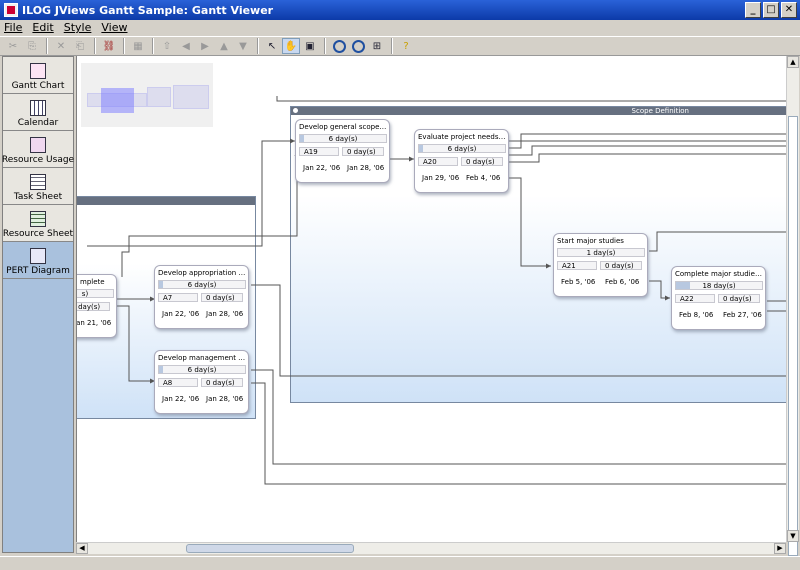 This screenshot has width=800, height=570. What do you see at coordinates (400, 27) in the screenshot?
I see `menubar: File Edit Style View` at bounding box center [400, 27].